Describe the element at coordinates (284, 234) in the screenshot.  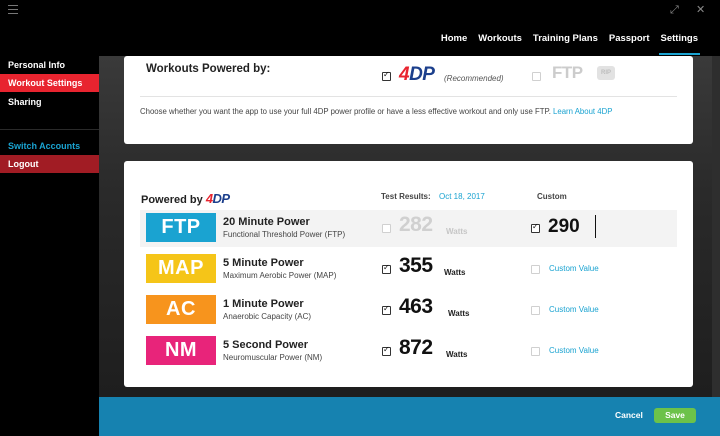
I see `row-subtitle: Functional Threshold Power (FTP)` at that location.